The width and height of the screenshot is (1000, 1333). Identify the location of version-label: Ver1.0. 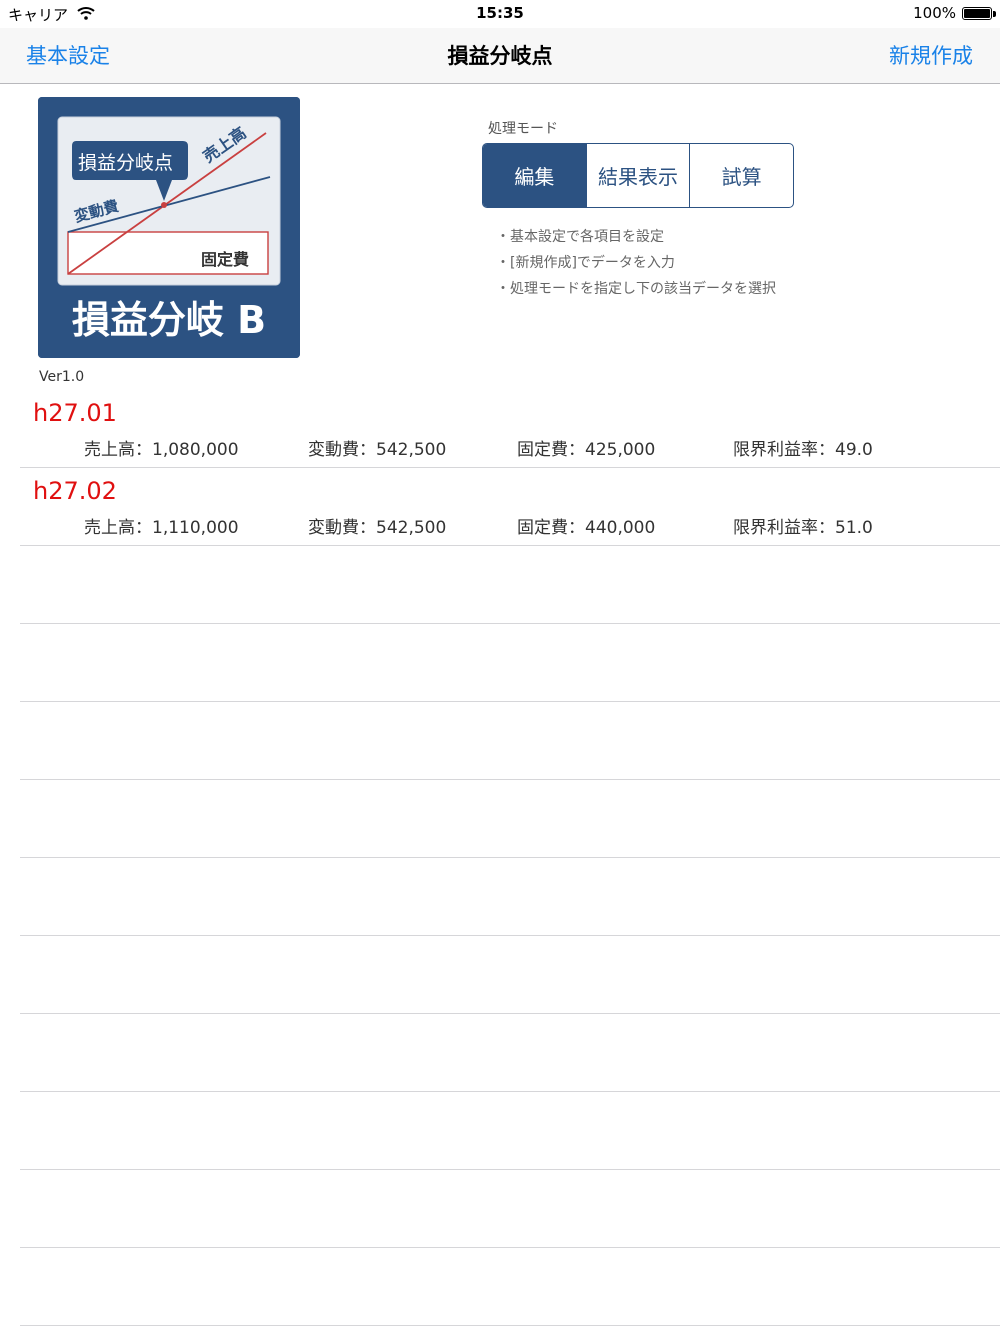
(62, 377).